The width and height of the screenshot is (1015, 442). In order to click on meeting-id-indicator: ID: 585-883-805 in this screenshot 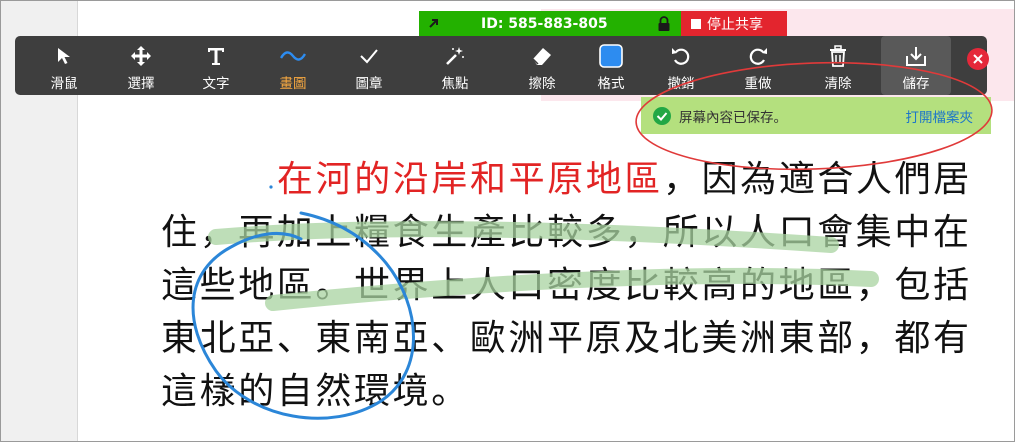, I will do `click(550, 24)`.